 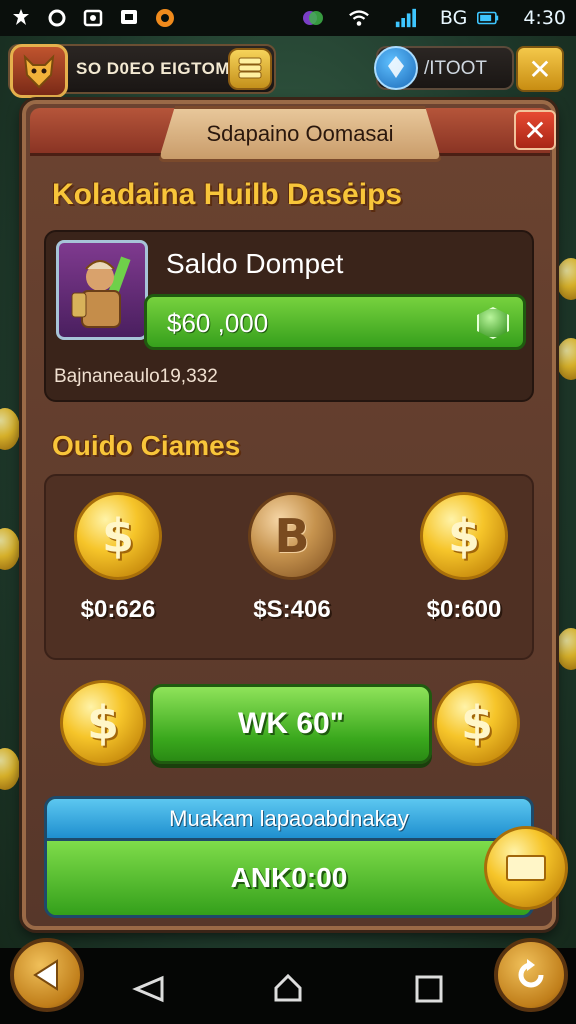 I want to click on withdraw-header: Muakam lapaoabdnakay, so click(x=289, y=820).